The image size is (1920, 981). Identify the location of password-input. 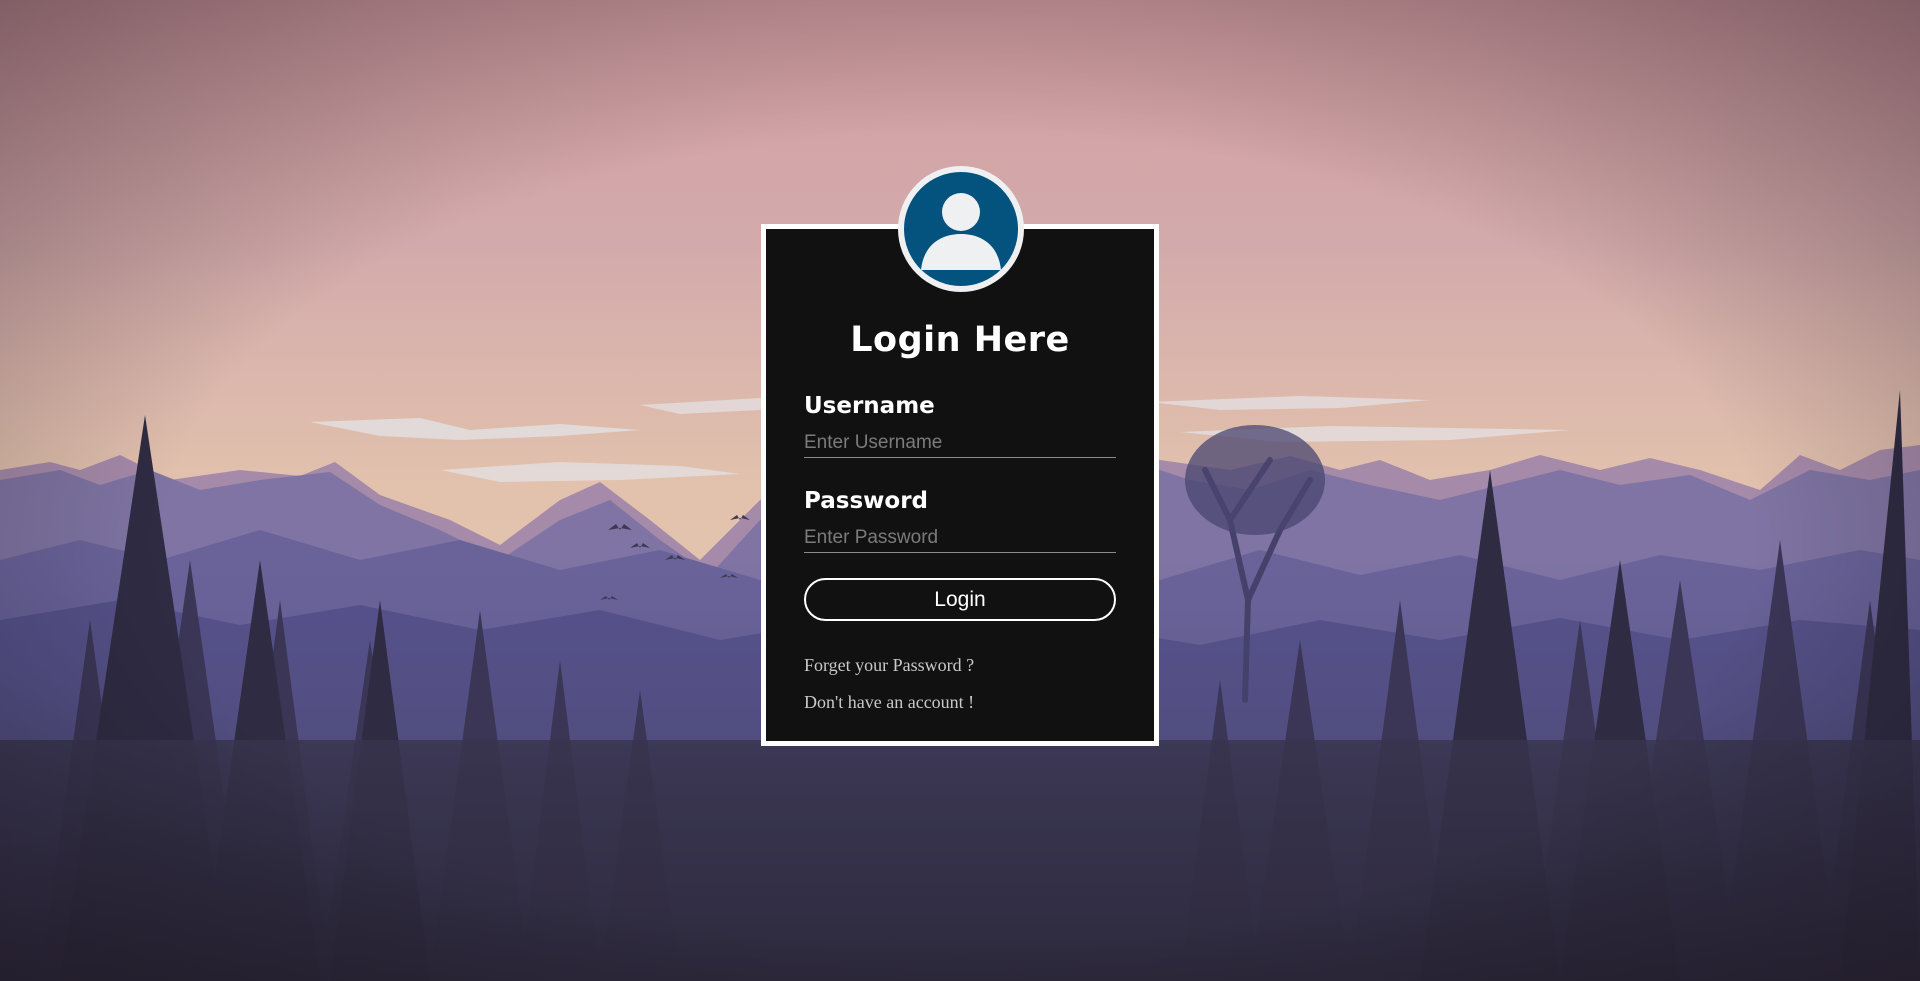
(960, 538).